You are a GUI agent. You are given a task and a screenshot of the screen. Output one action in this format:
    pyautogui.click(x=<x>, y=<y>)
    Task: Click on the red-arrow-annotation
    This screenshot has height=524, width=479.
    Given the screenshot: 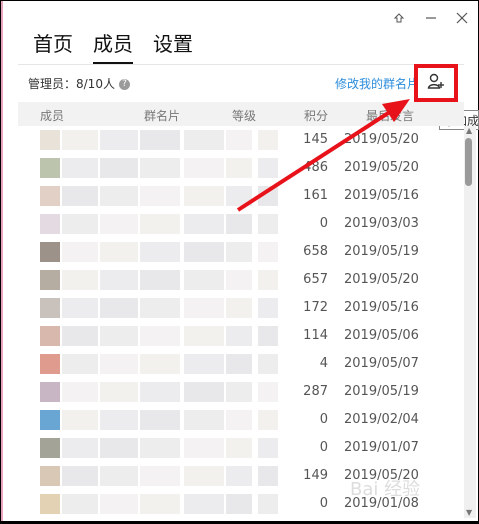 What is the action you would take?
    pyautogui.click(x=323, y=155)
    